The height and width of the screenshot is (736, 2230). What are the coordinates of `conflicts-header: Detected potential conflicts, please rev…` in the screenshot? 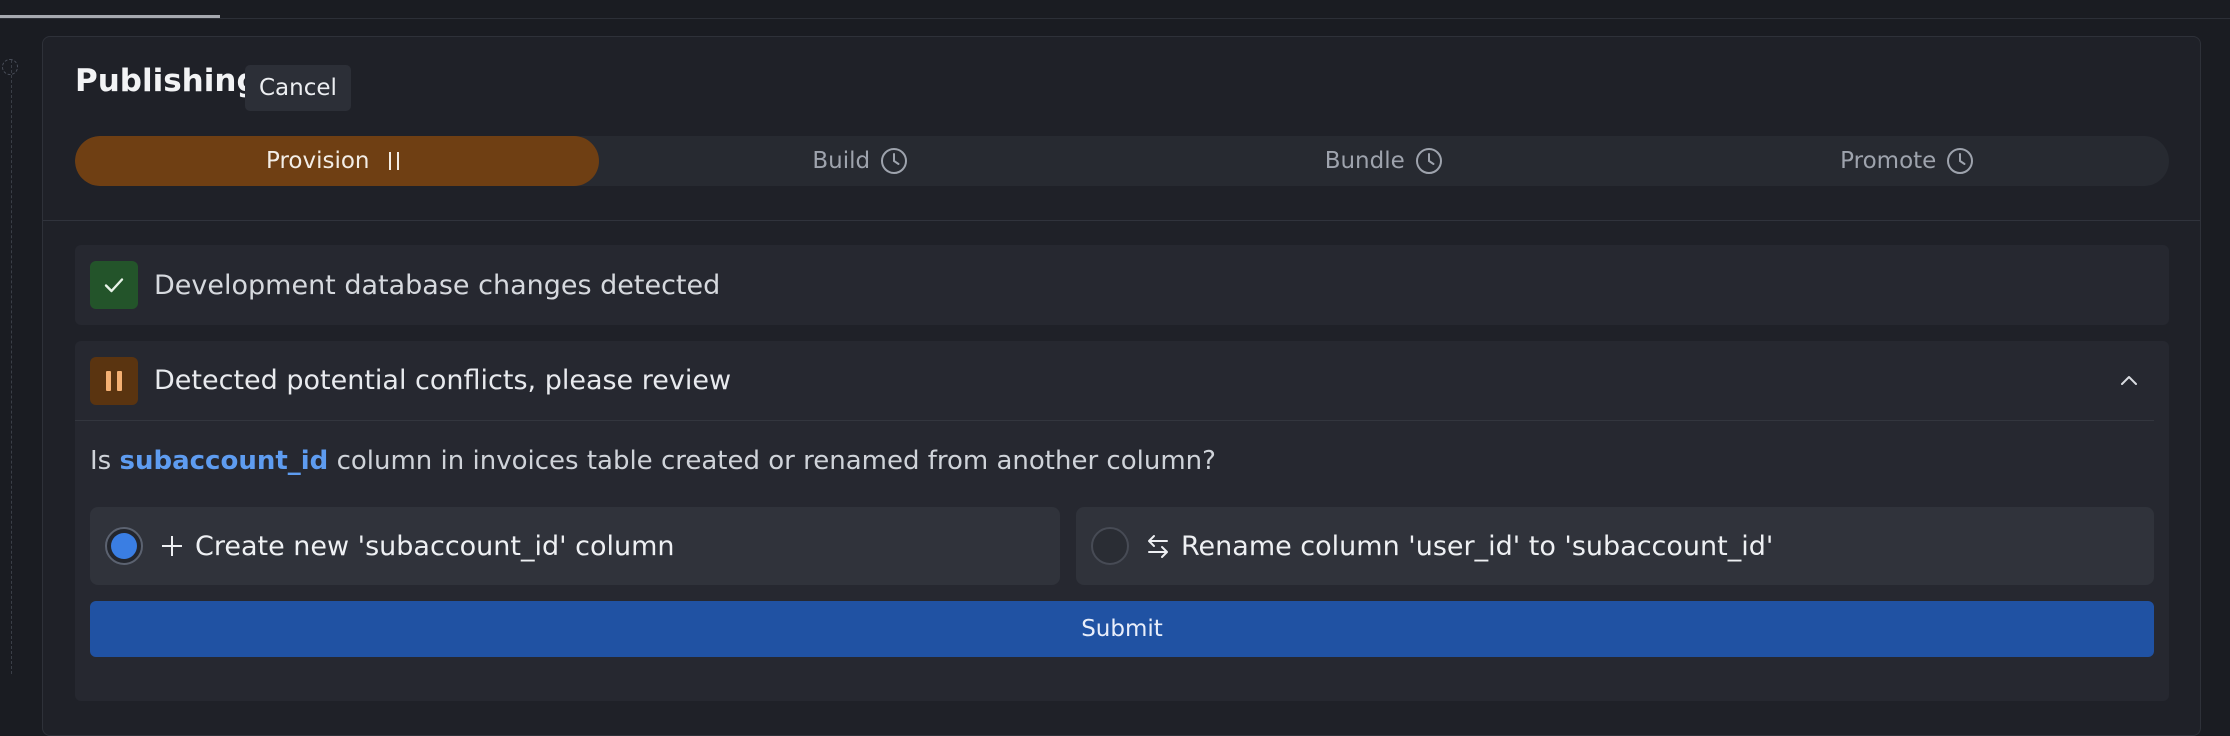 It's located at (1114, 381).